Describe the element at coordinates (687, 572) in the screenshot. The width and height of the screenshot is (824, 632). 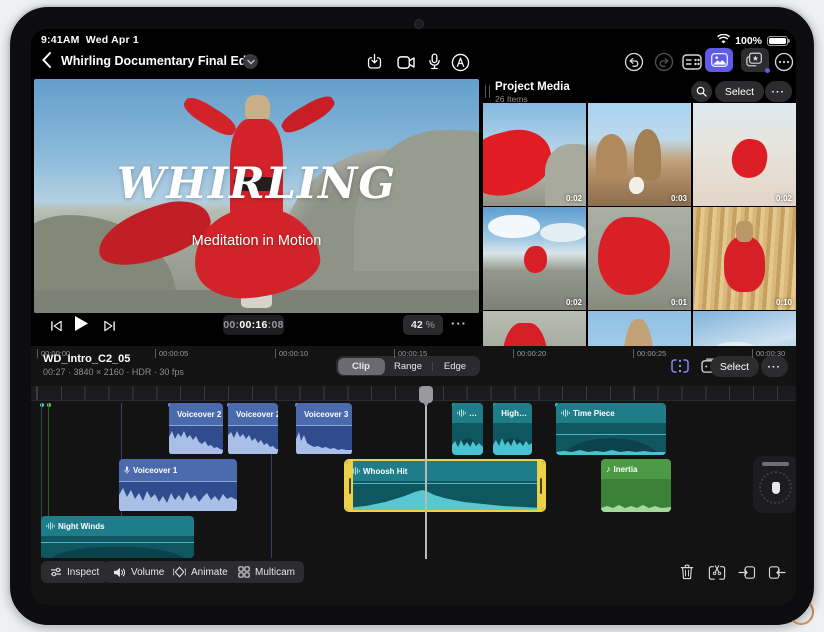
I see `delete-clip-icon` at that location.